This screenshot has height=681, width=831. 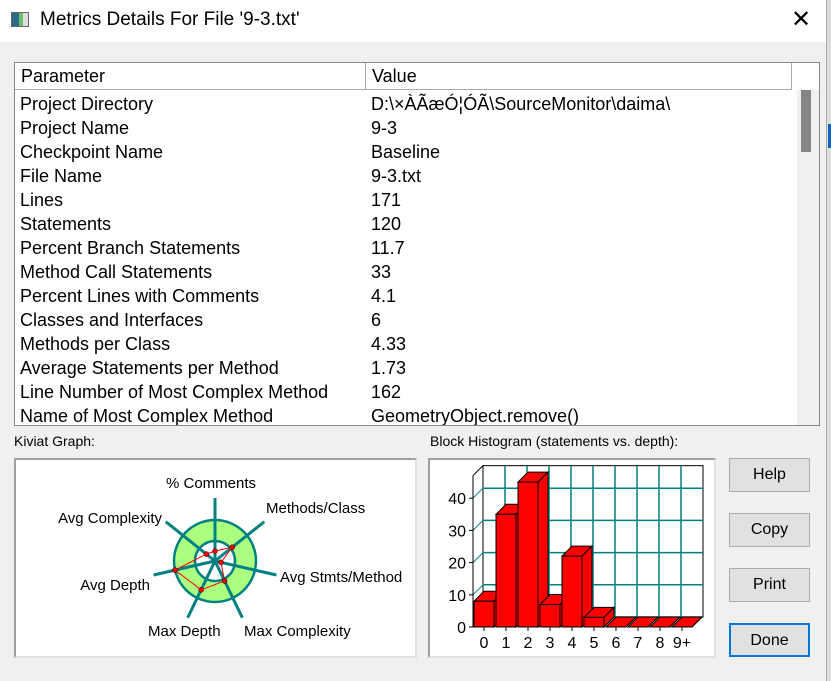 What do you see at coordinates (381, 272) in the screenshot?
I see `value-cell: 33` at bounding box center [381, 272].